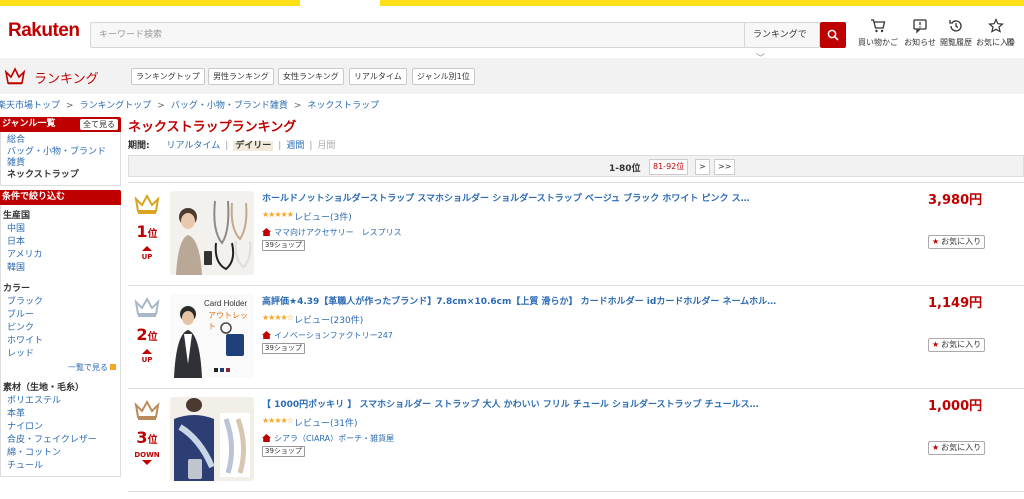  I want to click on shop-link: ママ向けアクセサリー レスプリス, so click(332, 232).